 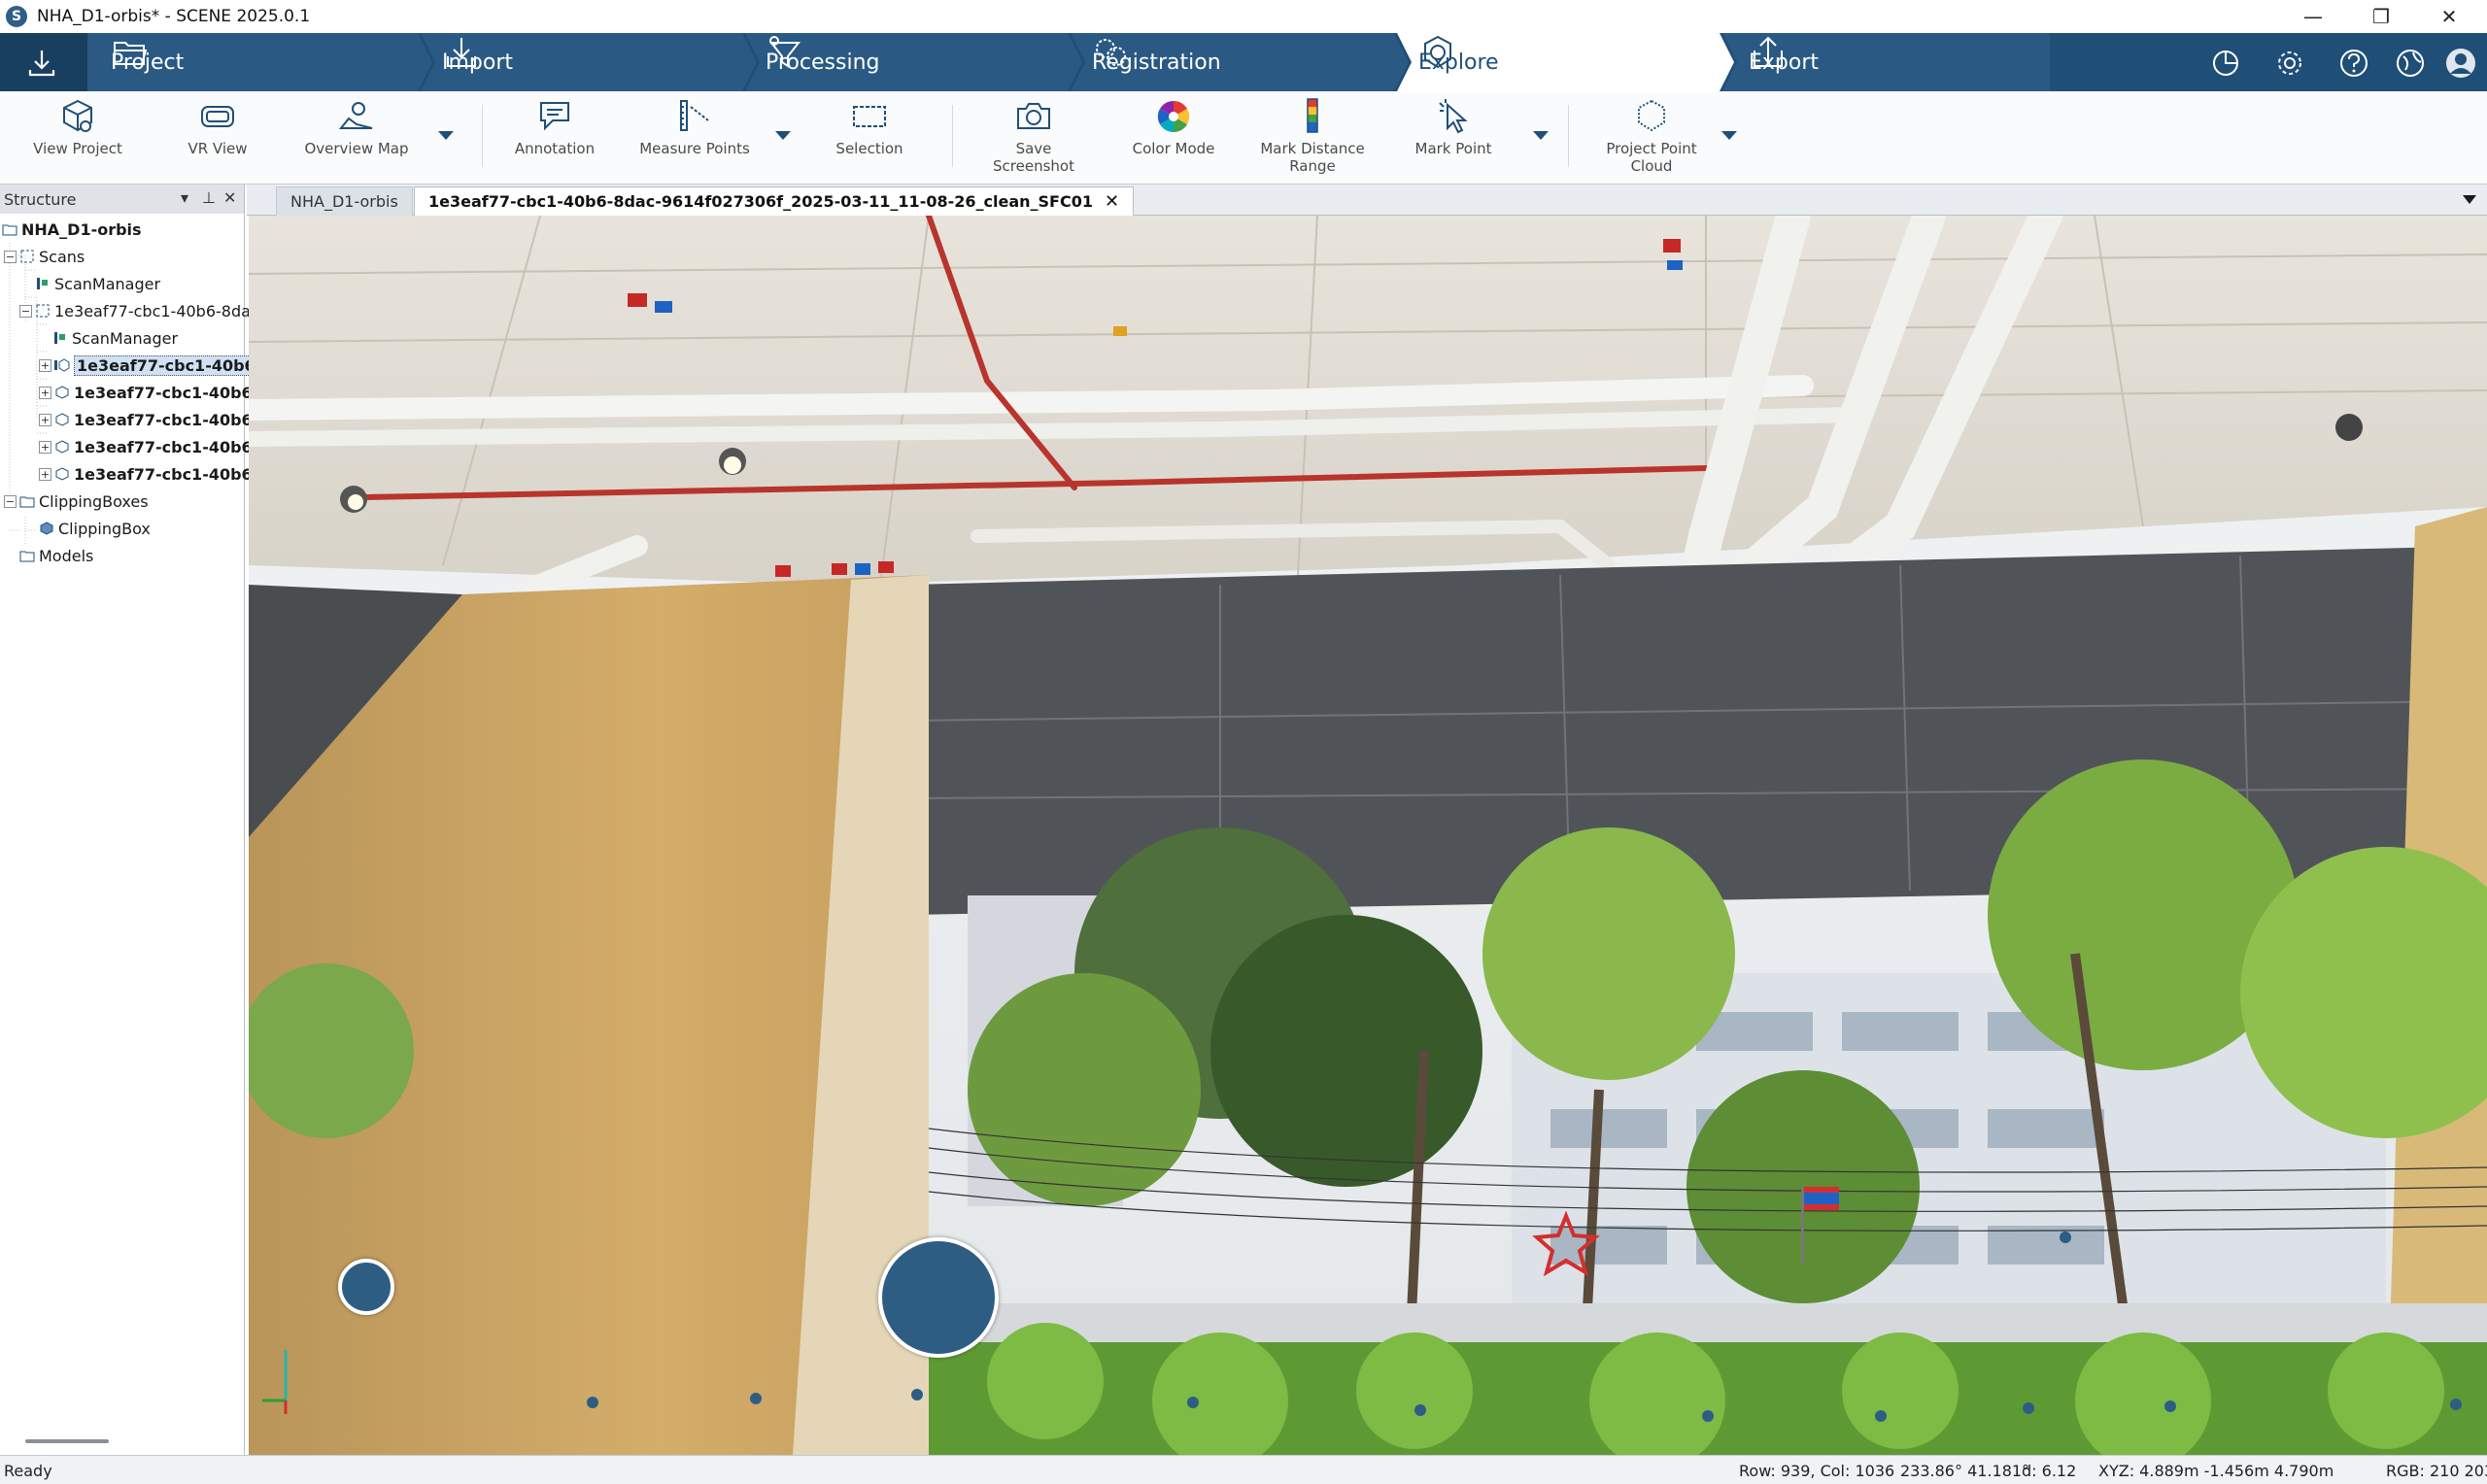 What do you see at coordinates (2436, 1471) in the screenshot?
I see `status-rgb: RGB: 210 203` at bounding box center [2436, 1471].